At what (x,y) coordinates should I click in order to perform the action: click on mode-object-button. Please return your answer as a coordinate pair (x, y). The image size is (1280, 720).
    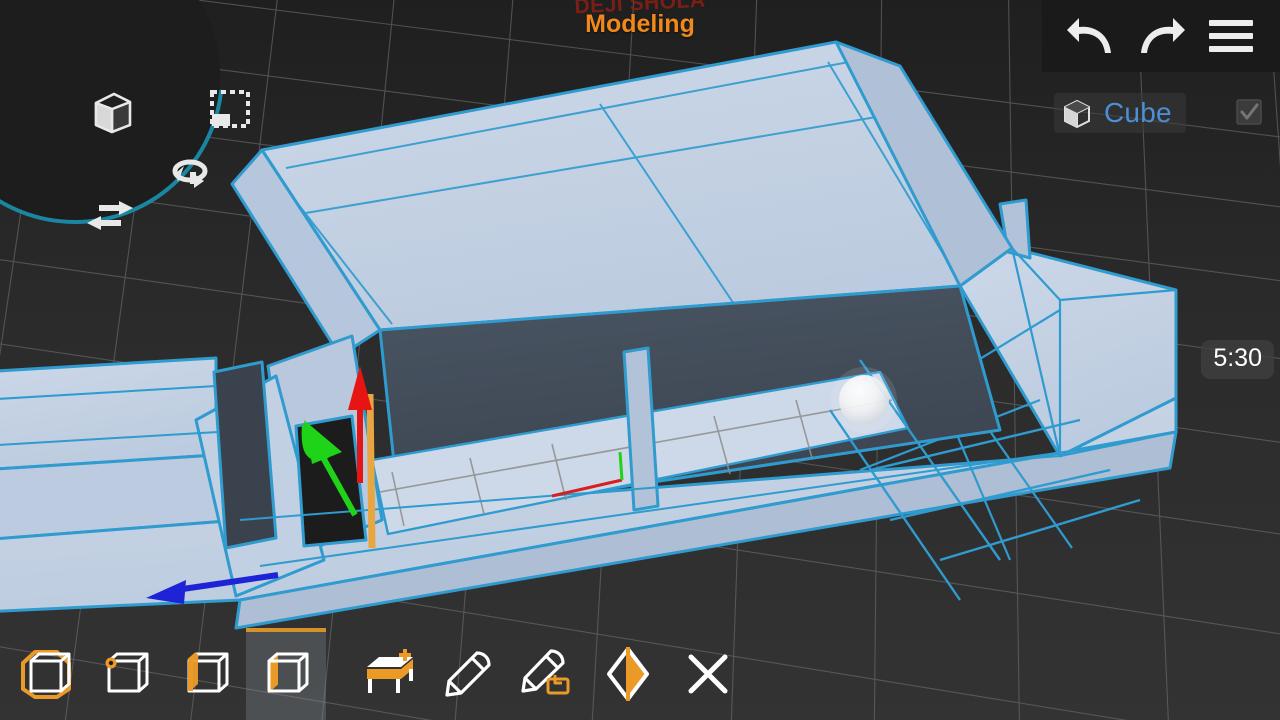
    Looking at the image, I should click on (46, 674).